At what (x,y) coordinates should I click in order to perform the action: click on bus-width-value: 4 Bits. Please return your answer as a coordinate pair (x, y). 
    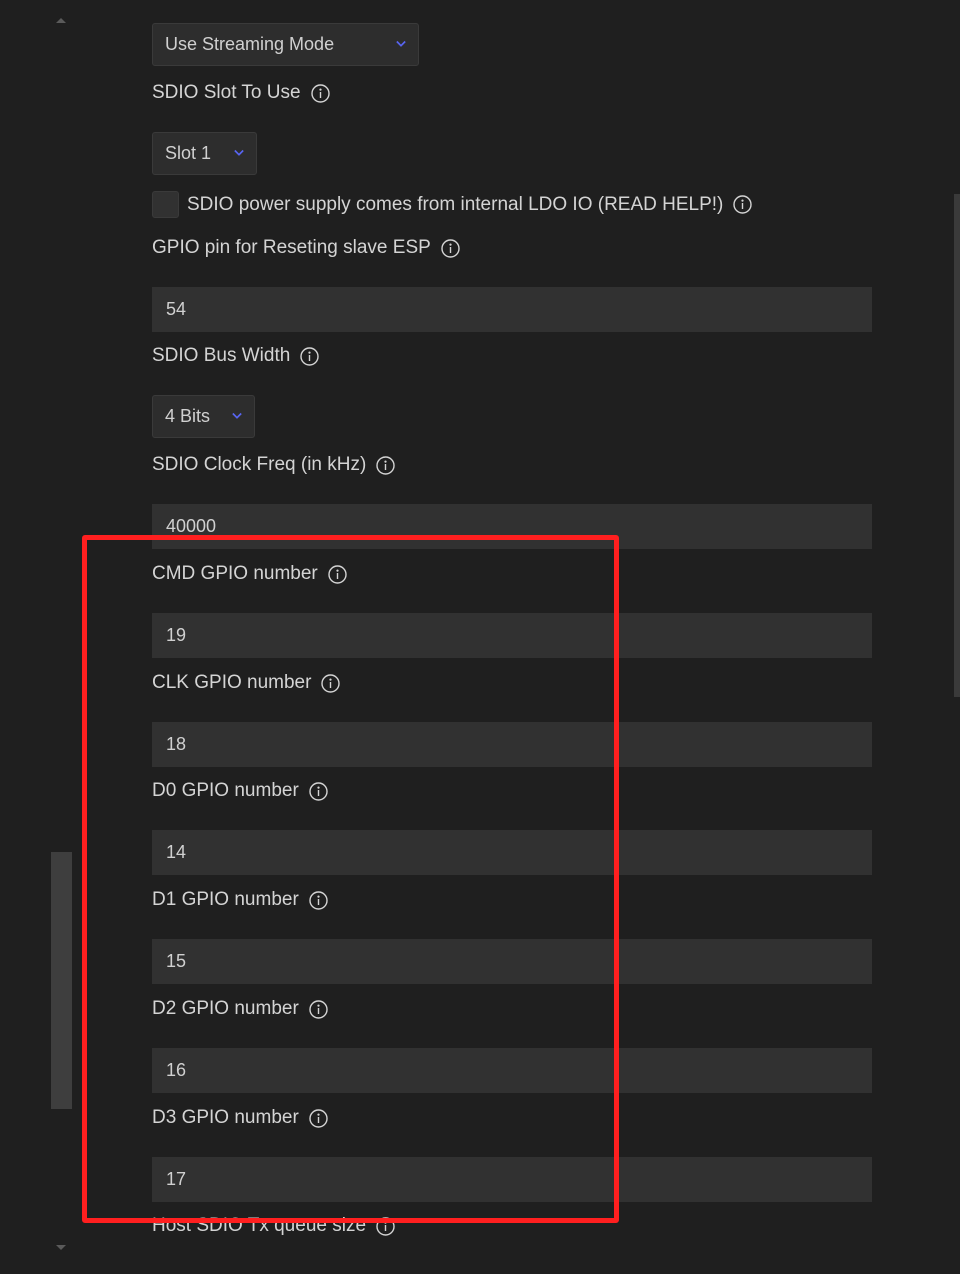
    Looking at the image, I should click on (188, 416).